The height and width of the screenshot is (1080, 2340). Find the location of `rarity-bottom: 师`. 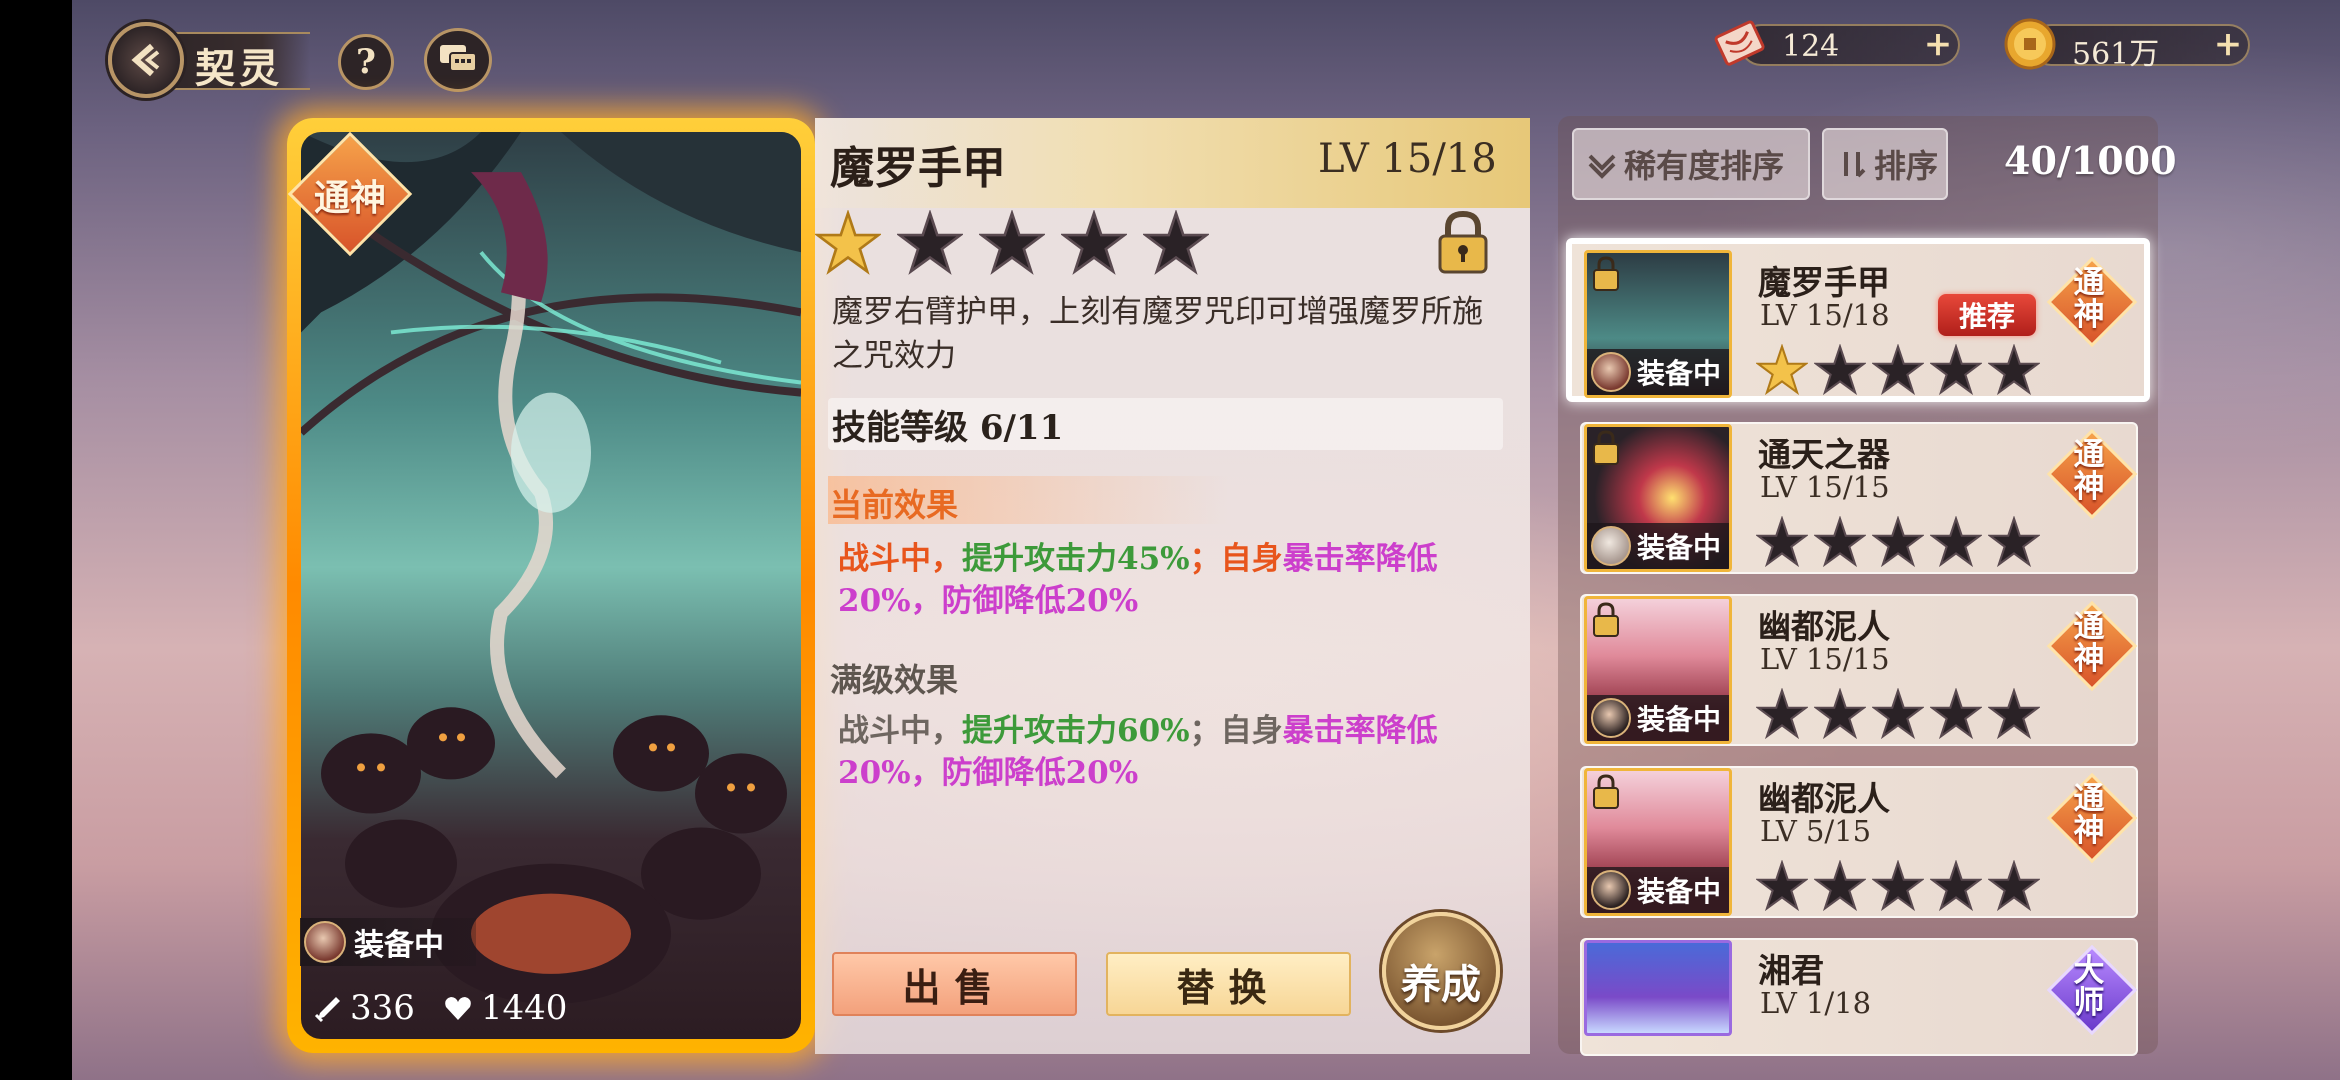

rarity-bottom: 师 is located at coordinates (2089, 1003).